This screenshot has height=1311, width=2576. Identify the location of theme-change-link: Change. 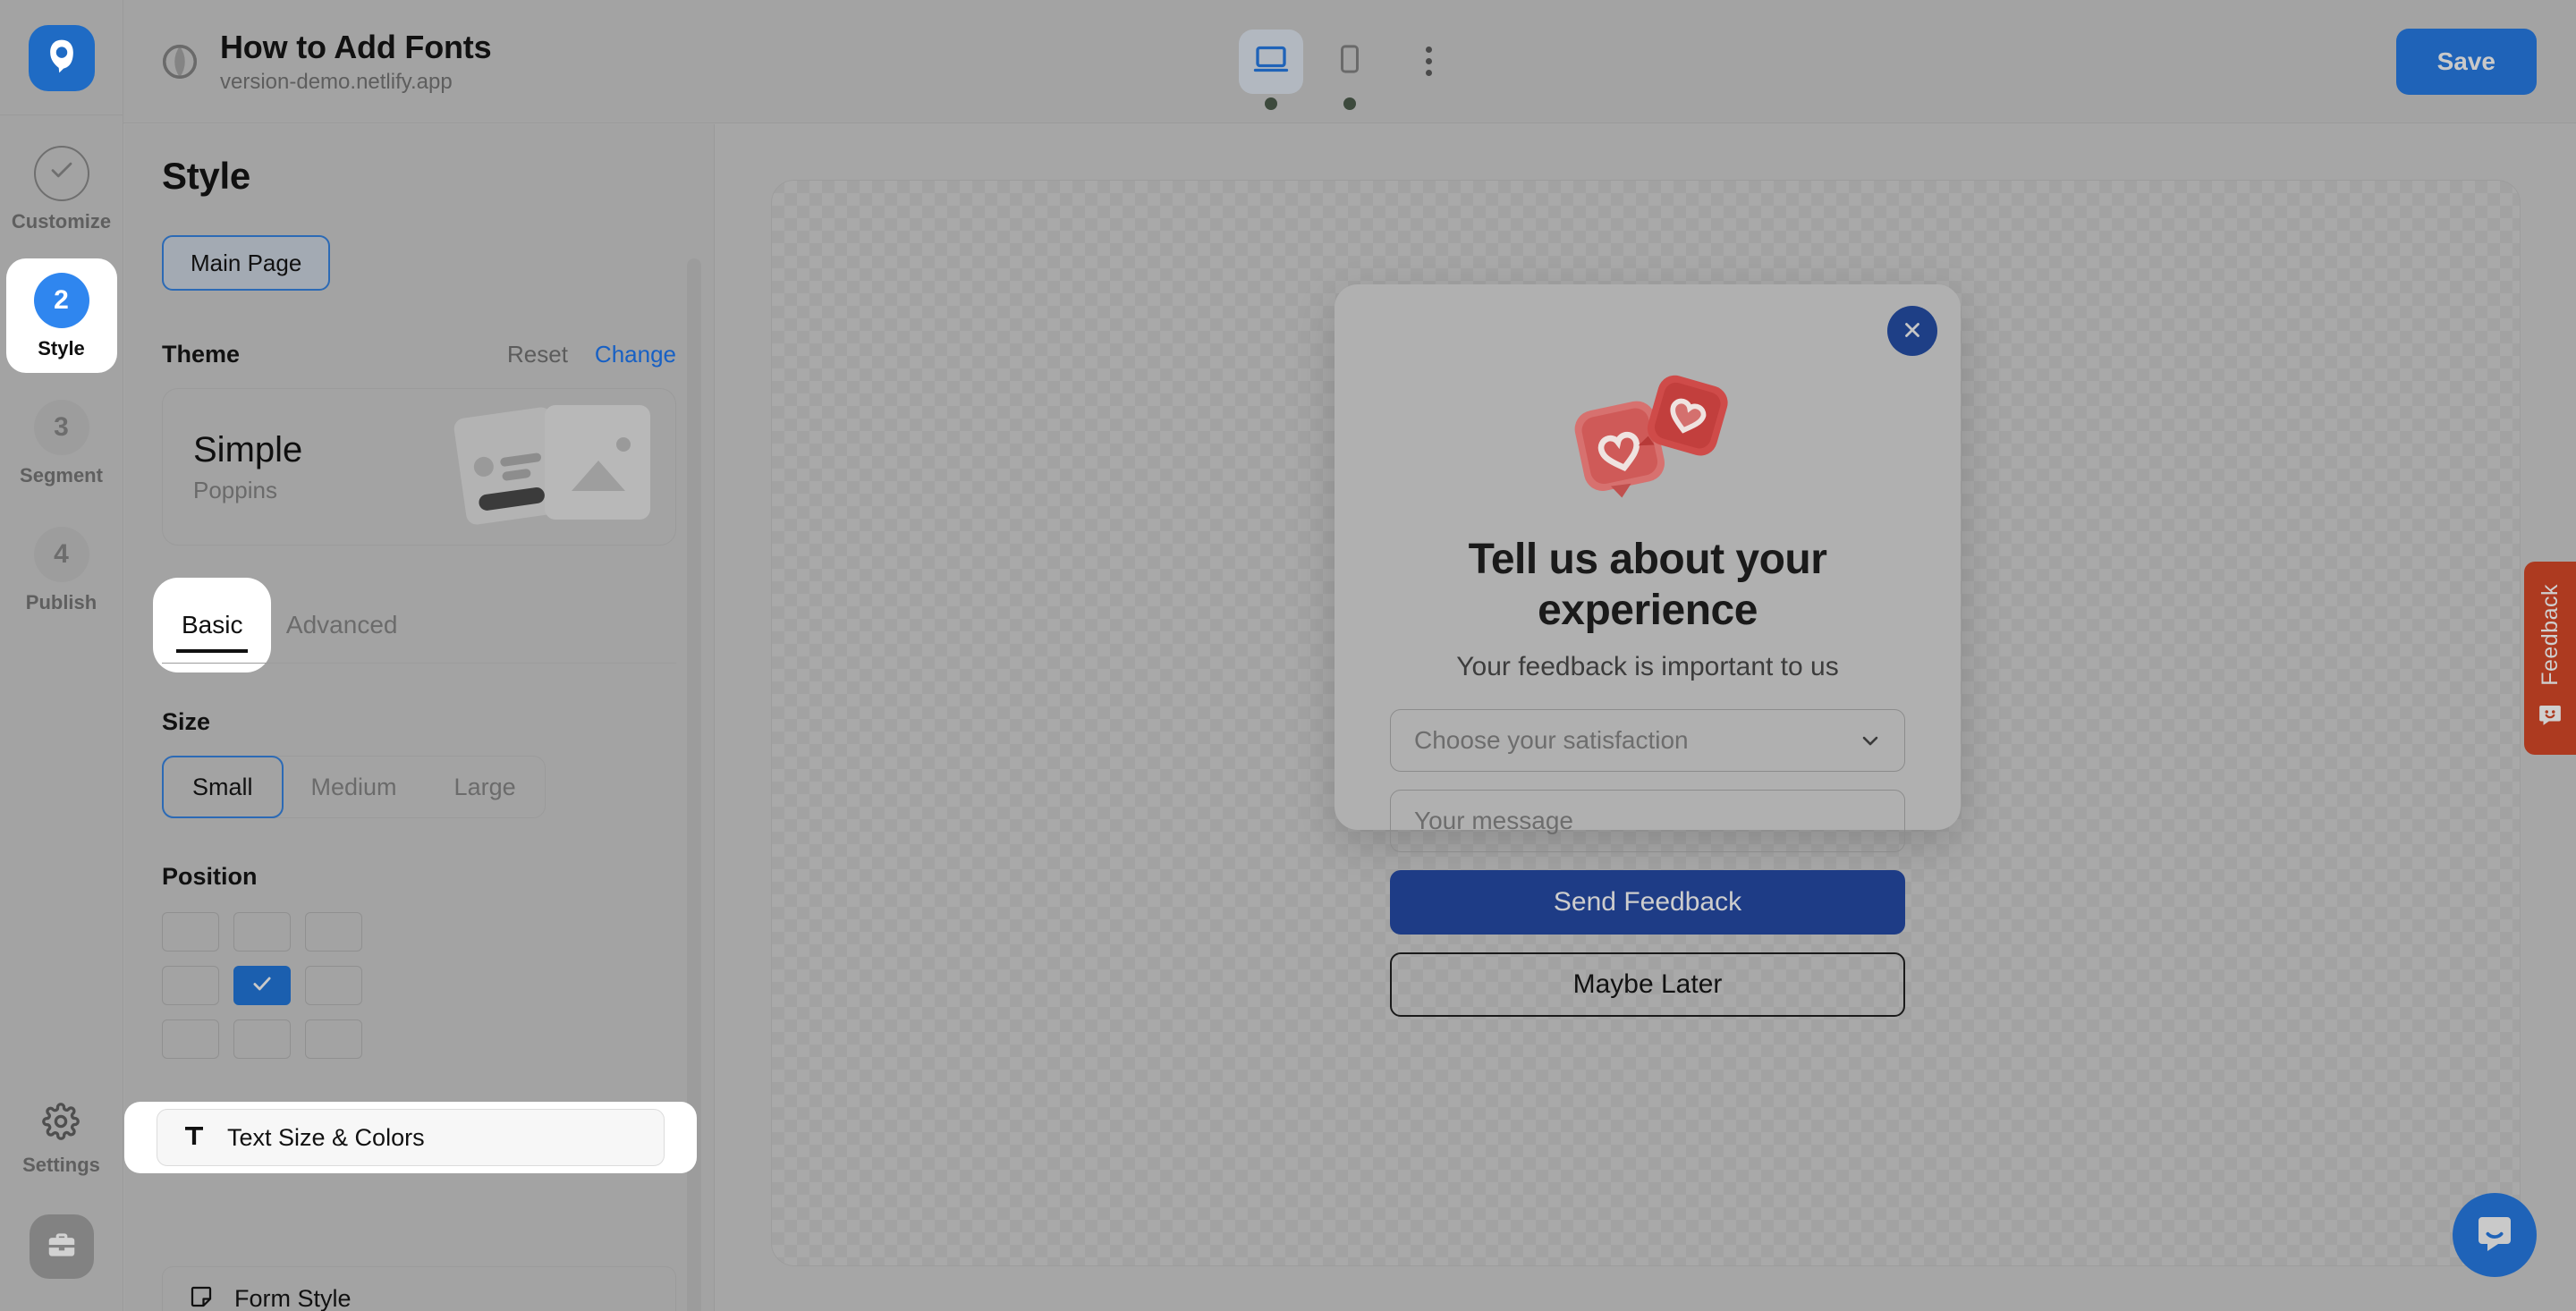
(635, 354).